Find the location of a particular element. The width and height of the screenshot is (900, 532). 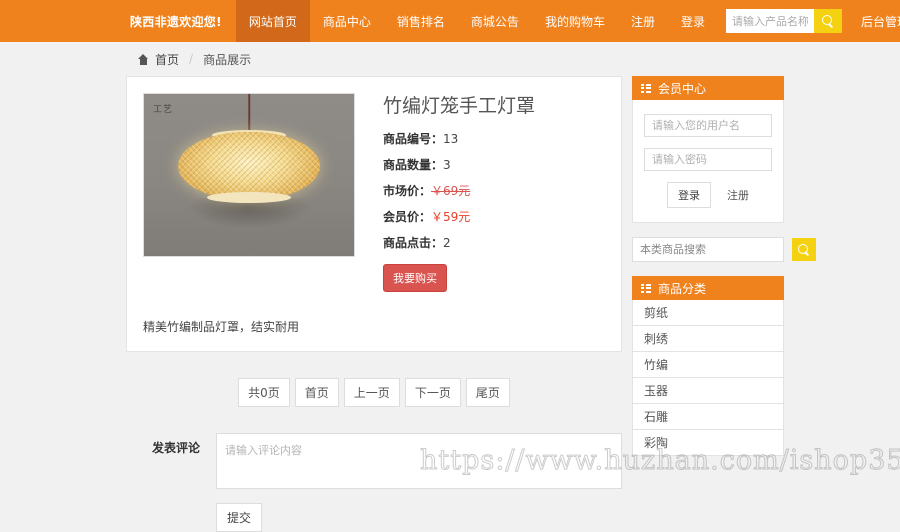

comment-section: 发表评论 提交 is located at coordinates (374, 482).